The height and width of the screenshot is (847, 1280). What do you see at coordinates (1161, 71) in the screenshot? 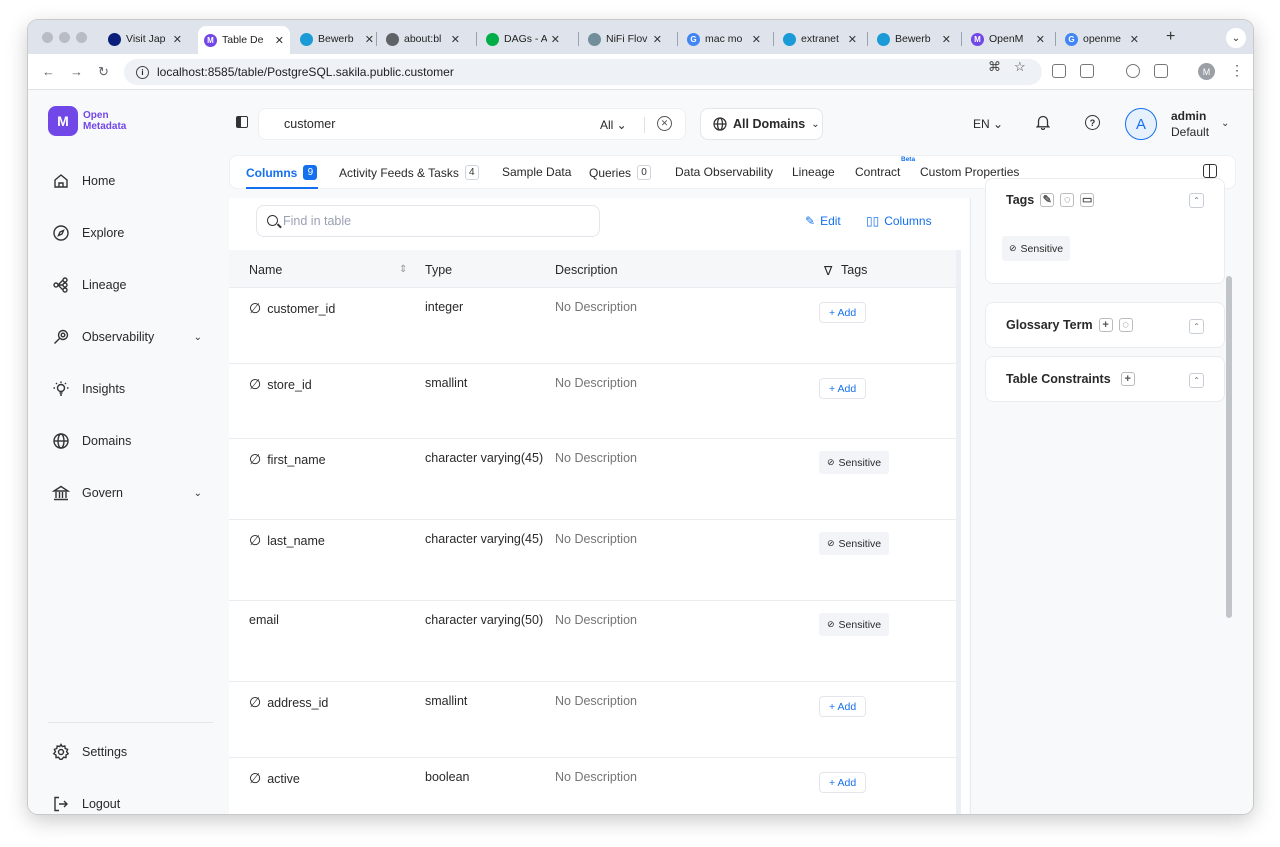
I see `trash-icon` at bounding box center [1161, 71].